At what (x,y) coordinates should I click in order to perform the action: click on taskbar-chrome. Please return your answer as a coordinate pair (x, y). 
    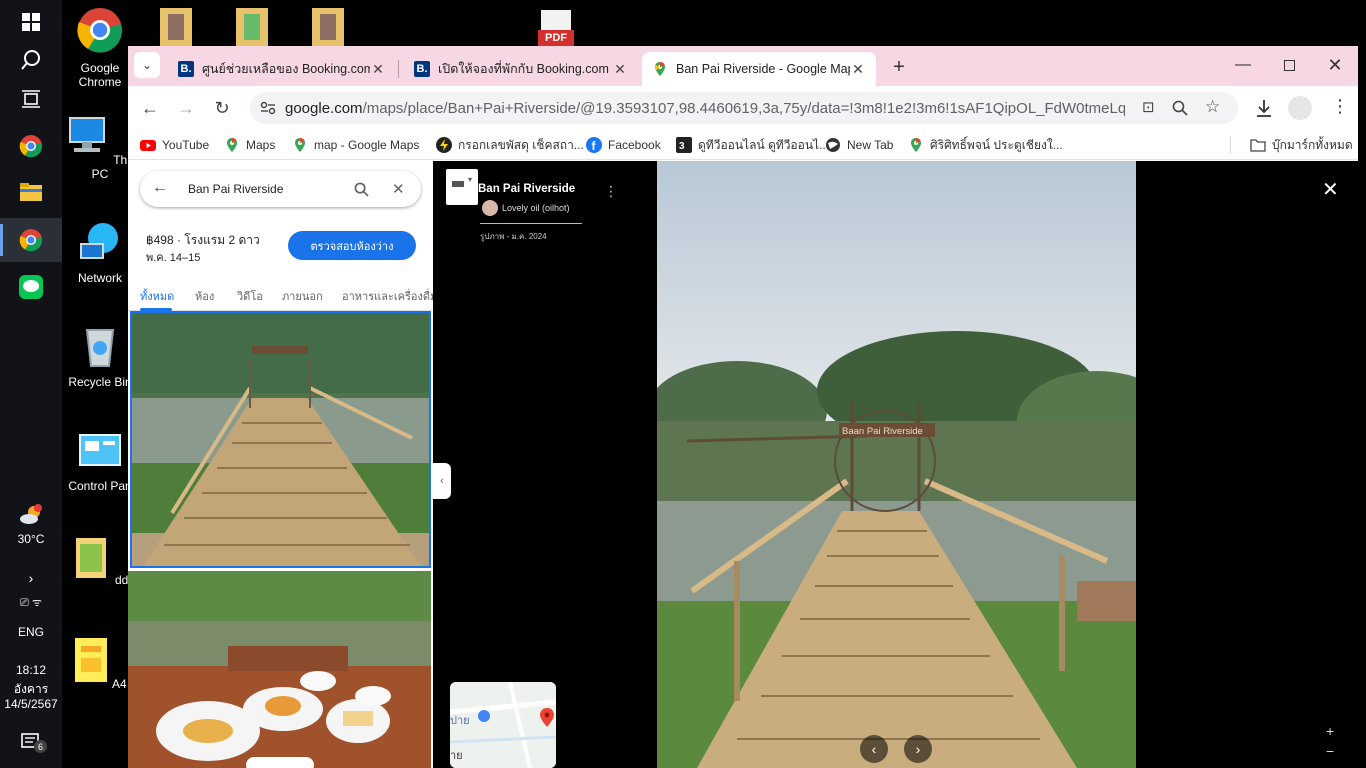
    Looking at the image, I should click on (31, 146).